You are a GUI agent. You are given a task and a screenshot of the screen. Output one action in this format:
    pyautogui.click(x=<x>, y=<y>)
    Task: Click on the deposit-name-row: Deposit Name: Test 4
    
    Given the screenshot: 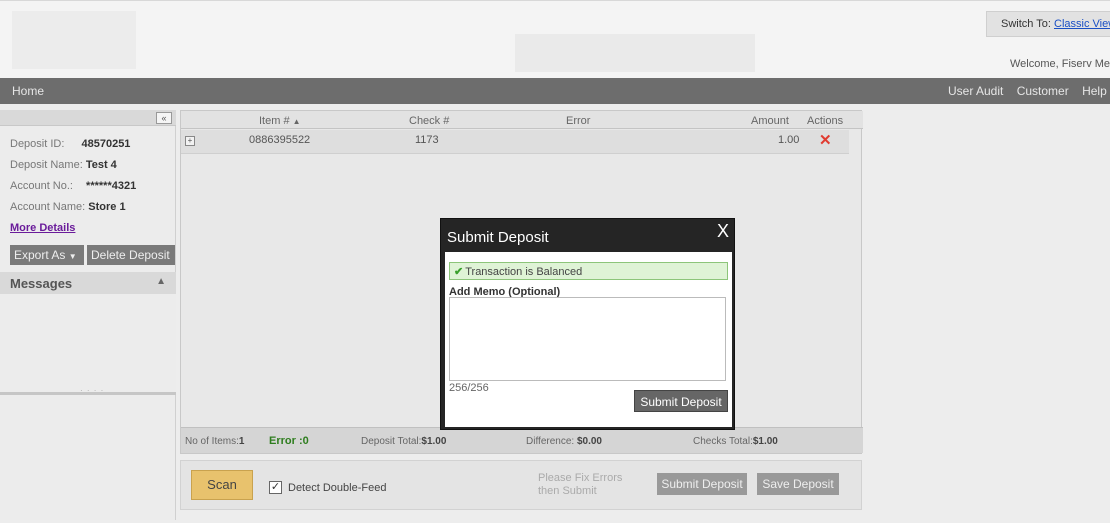 What is the action you would take?
    pyautogui.click(x=63, y=165)
    